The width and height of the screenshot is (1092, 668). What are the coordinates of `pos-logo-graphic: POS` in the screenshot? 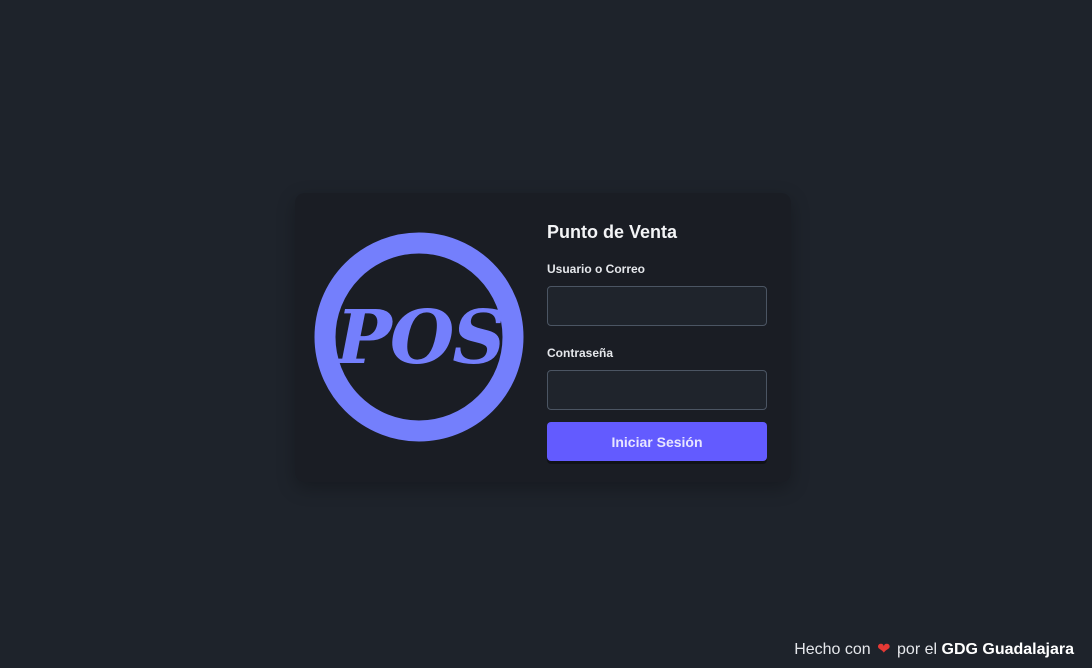 It's located at (419, 337).